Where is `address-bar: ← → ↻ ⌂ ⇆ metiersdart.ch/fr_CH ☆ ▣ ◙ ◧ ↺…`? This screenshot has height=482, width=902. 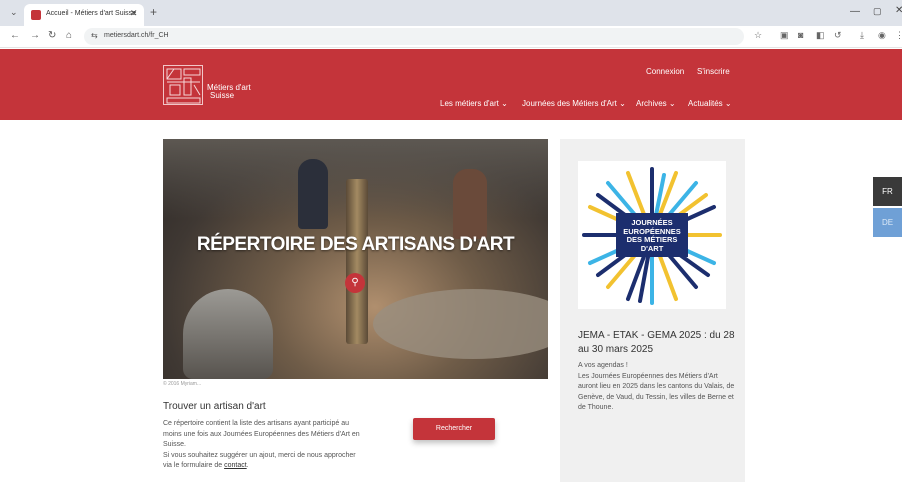 address-bar: ← → ↻ ⌂ ⇆ metiersdart.ch/fr_CH ☆ ▣ ◙ ◧ ↺… is located at coordinates (451, 37).